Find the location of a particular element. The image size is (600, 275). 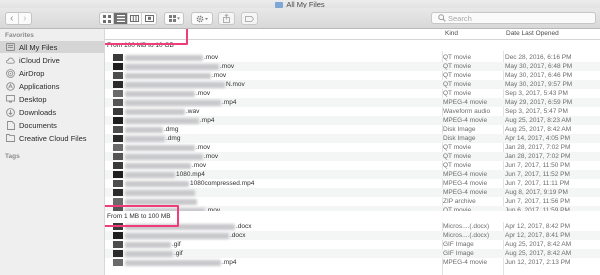

file-extension: 1080compressed.mp4 is located at coordinates (222, 183).